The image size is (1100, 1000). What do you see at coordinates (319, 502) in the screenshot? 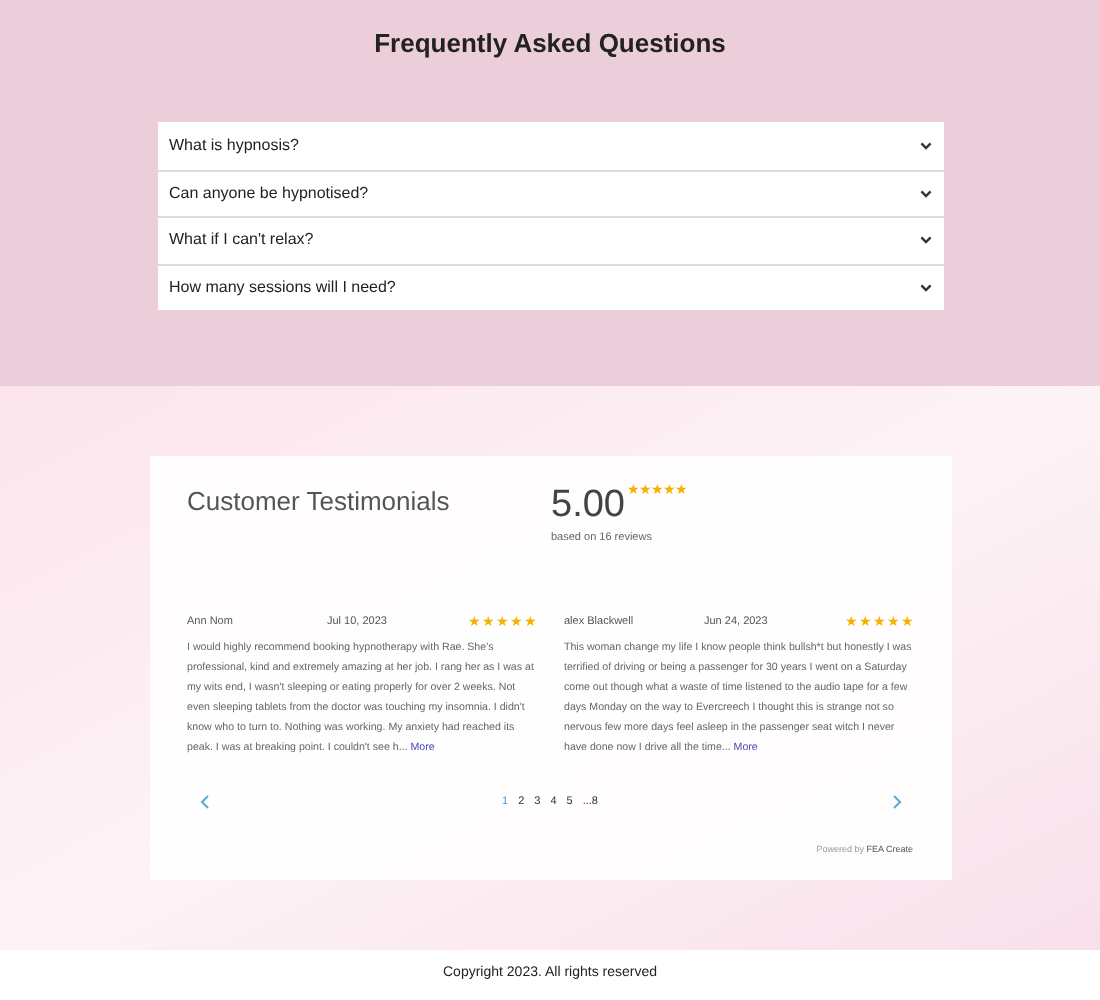
I see `testimonials-title: Customer Testimonials` at bounding box center [319, 502].